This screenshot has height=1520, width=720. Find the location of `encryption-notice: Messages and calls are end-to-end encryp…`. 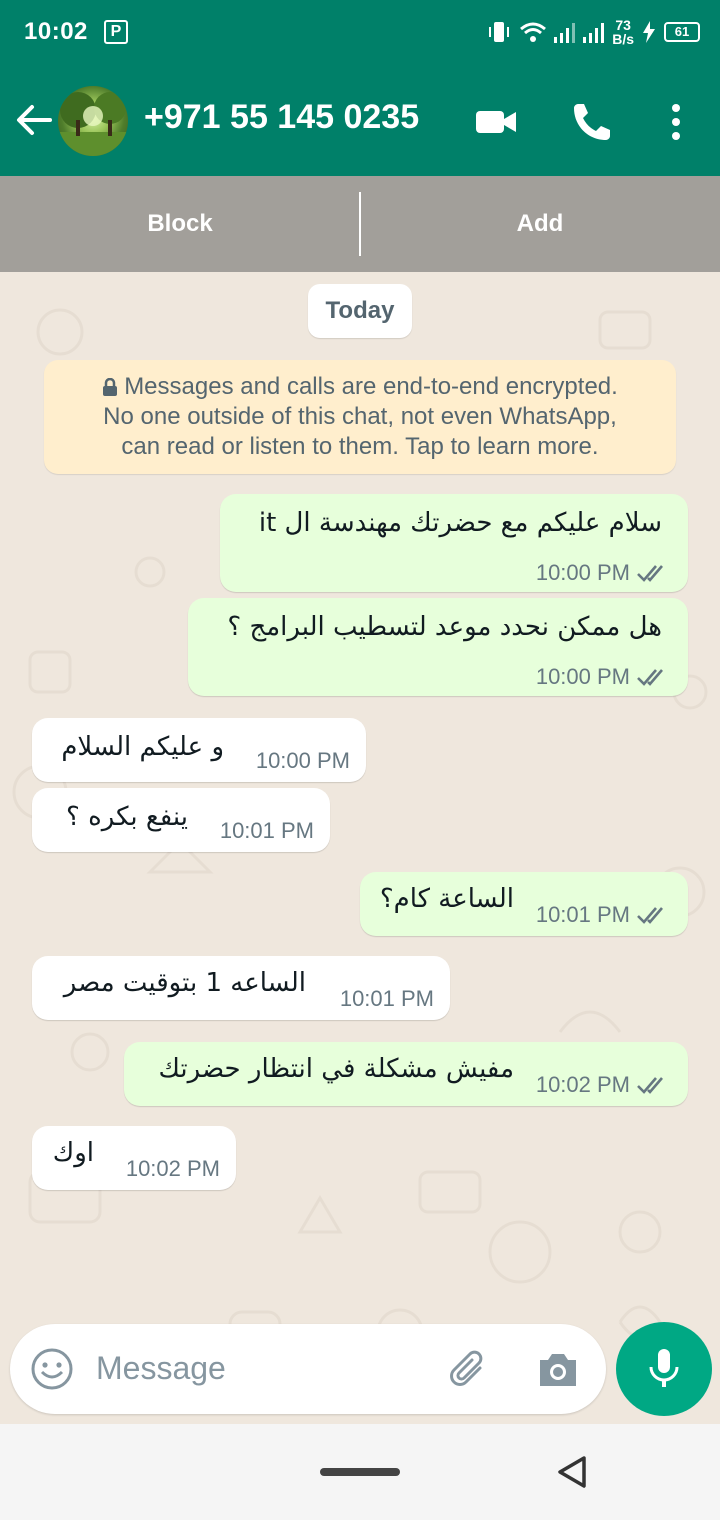

encryption-notice: Messages and calls are end-to-end encryp… is located at coordinates (360, 417).